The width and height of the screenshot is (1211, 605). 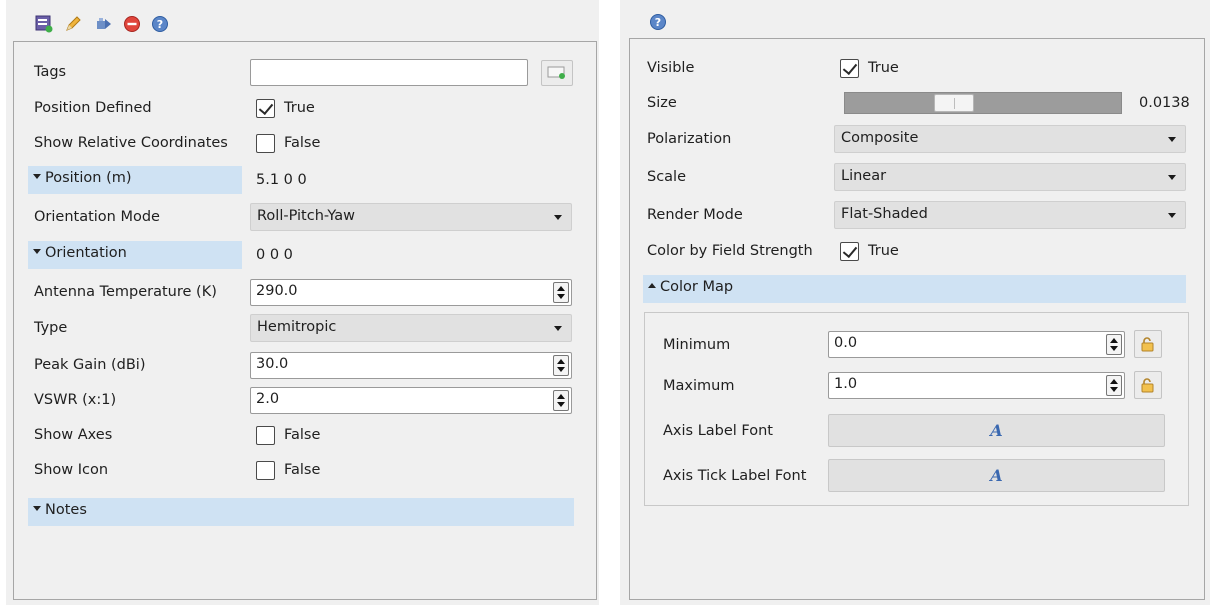 What do you see at coordinates (281, 180) in the screenshot?
I see `position-value: 5.1 0 0` at bounding box center [281, 180].